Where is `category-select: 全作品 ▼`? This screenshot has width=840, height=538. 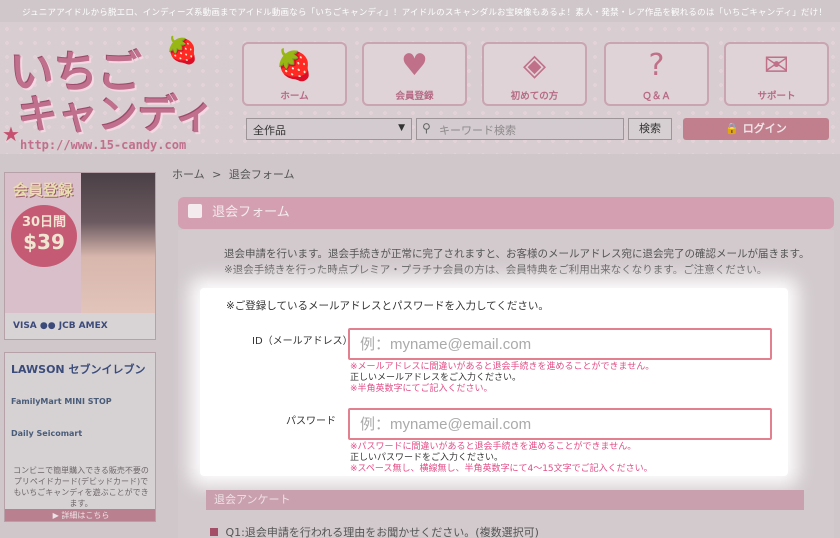
category-select: 全作品 ▼ is located at coordinates (329, 129).